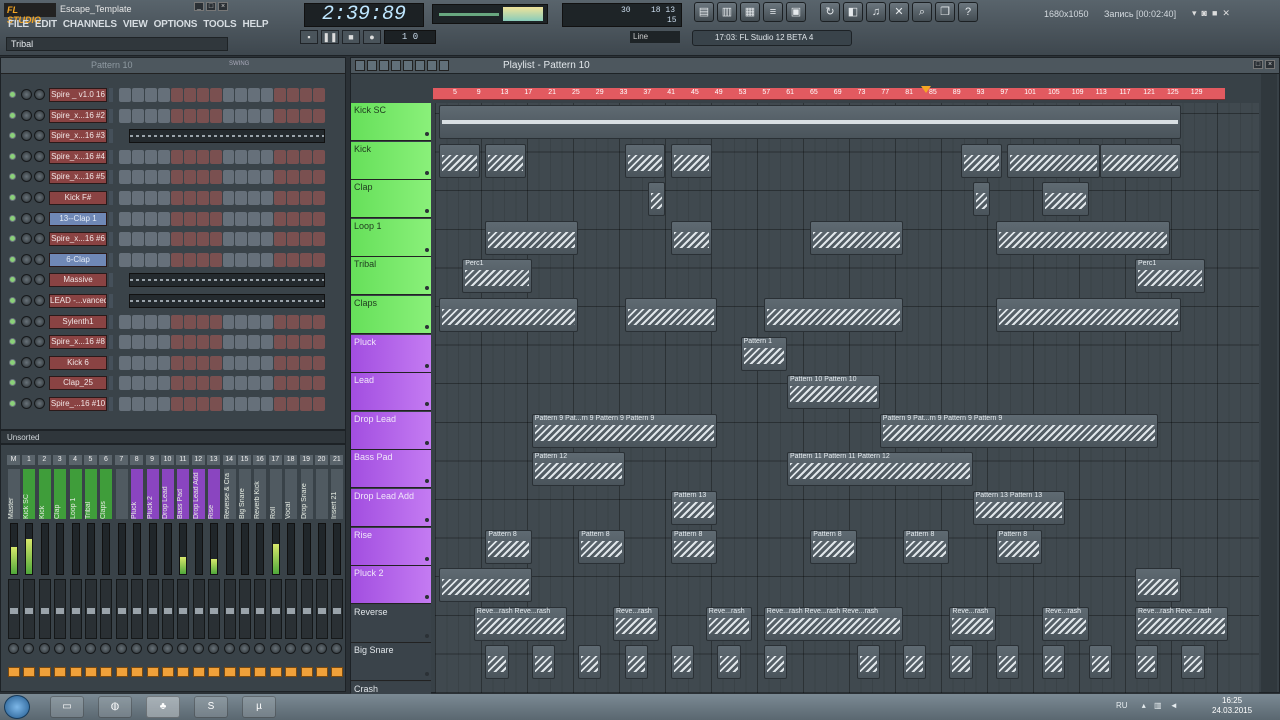 This screenshot has width=1280, height=720. What do you see at coordinates (1194, 13) in the screenshot?
I see `dropdown-icon: ▾` at bounding box center [1194, 13].